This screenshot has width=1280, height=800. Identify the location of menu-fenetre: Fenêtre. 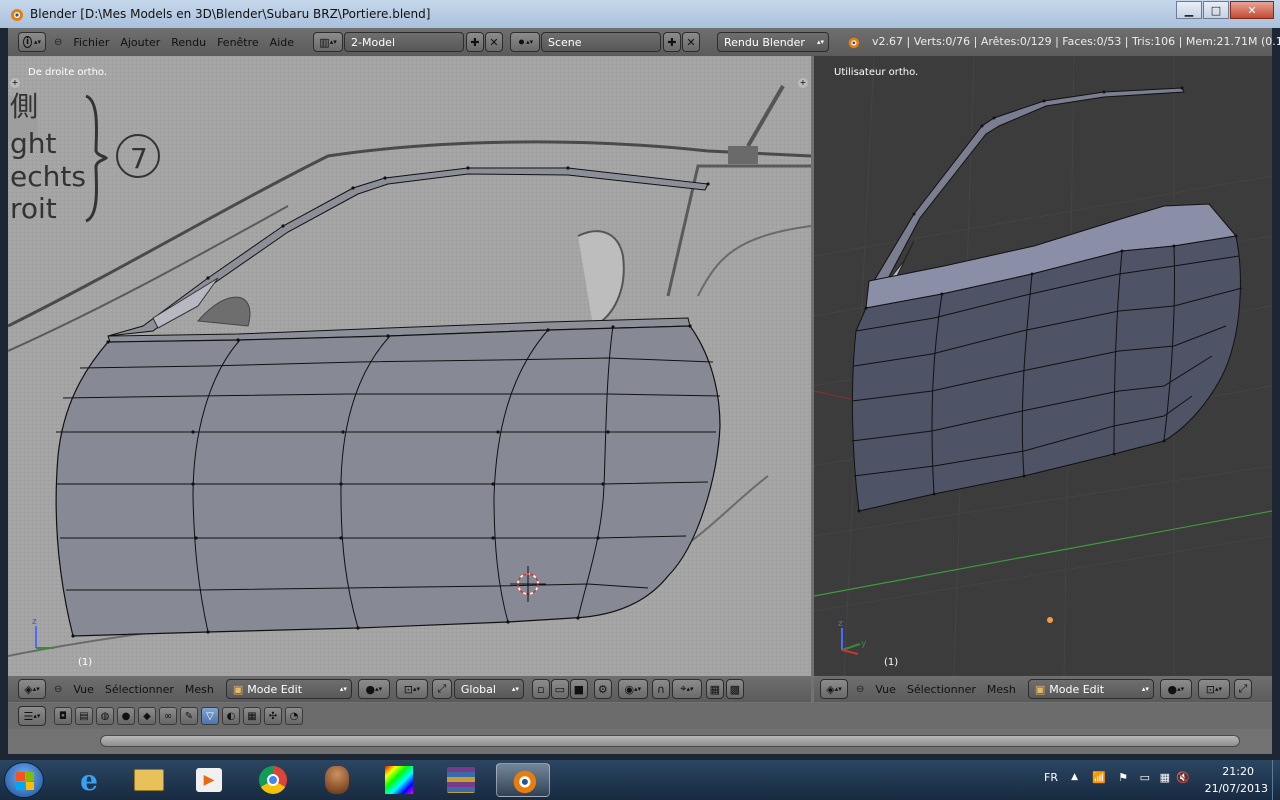
(238, 42).